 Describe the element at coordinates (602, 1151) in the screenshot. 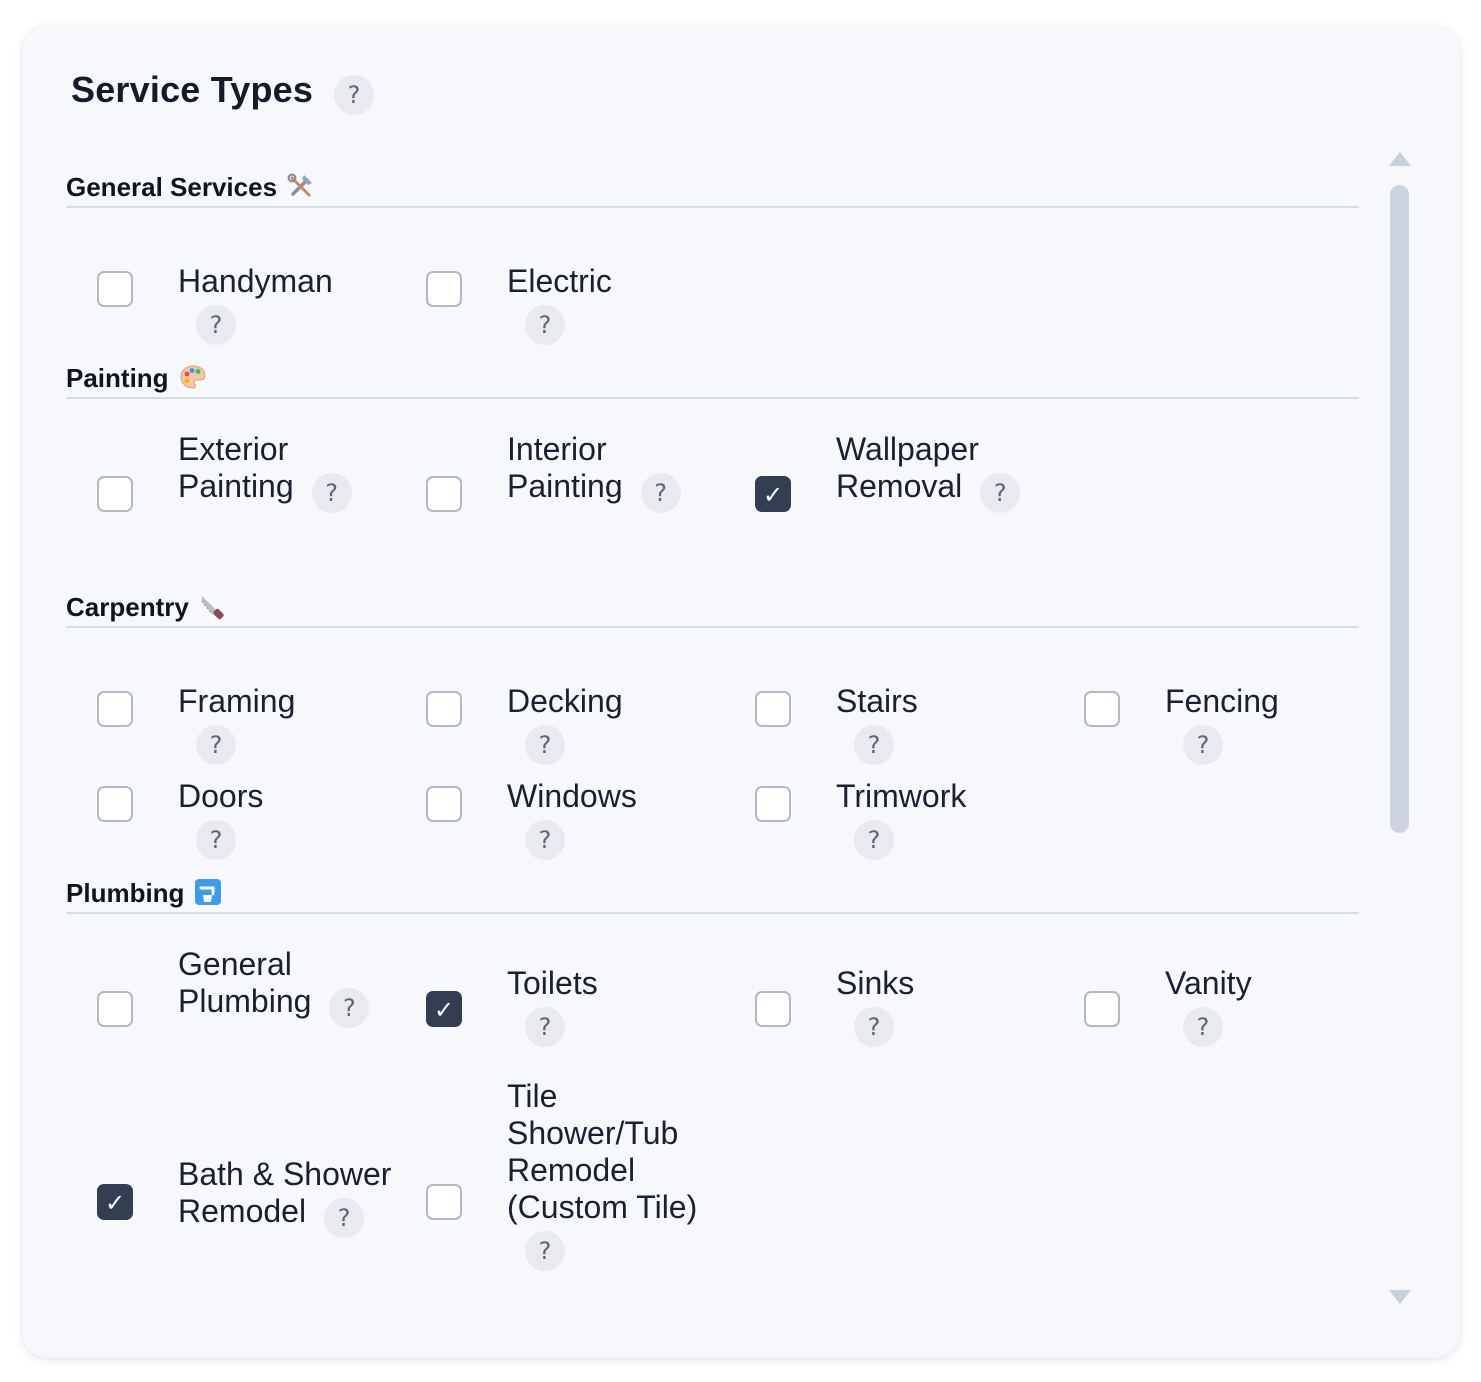

I see `service-label: Tile Shower/Tub Remodel (Custom Tile)` at that location.